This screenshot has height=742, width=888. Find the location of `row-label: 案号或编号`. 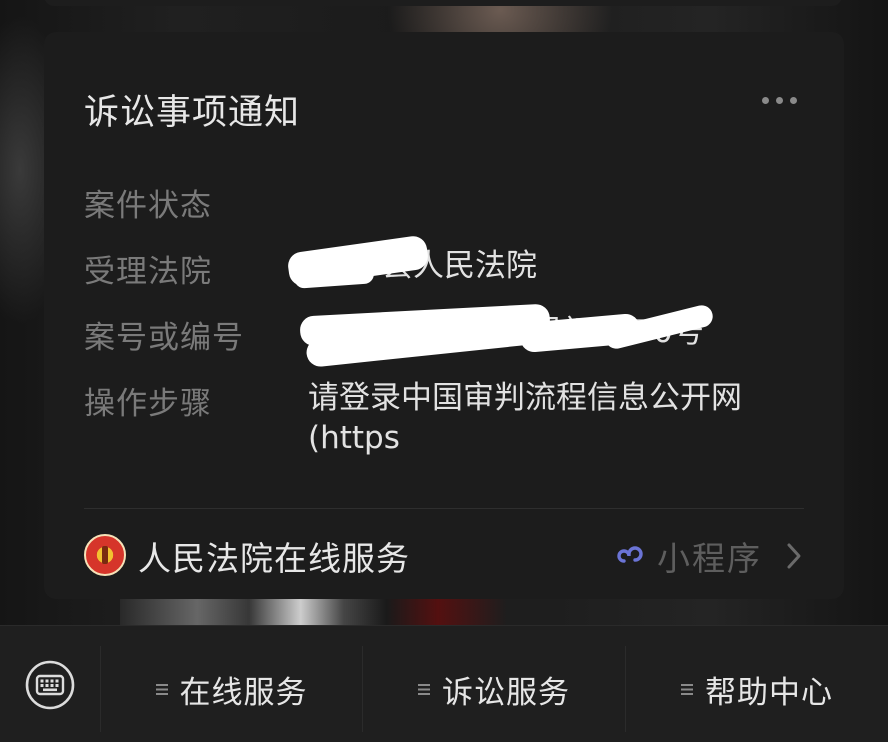

row-label: 案号或编号 is located at coordinates (164, 338).